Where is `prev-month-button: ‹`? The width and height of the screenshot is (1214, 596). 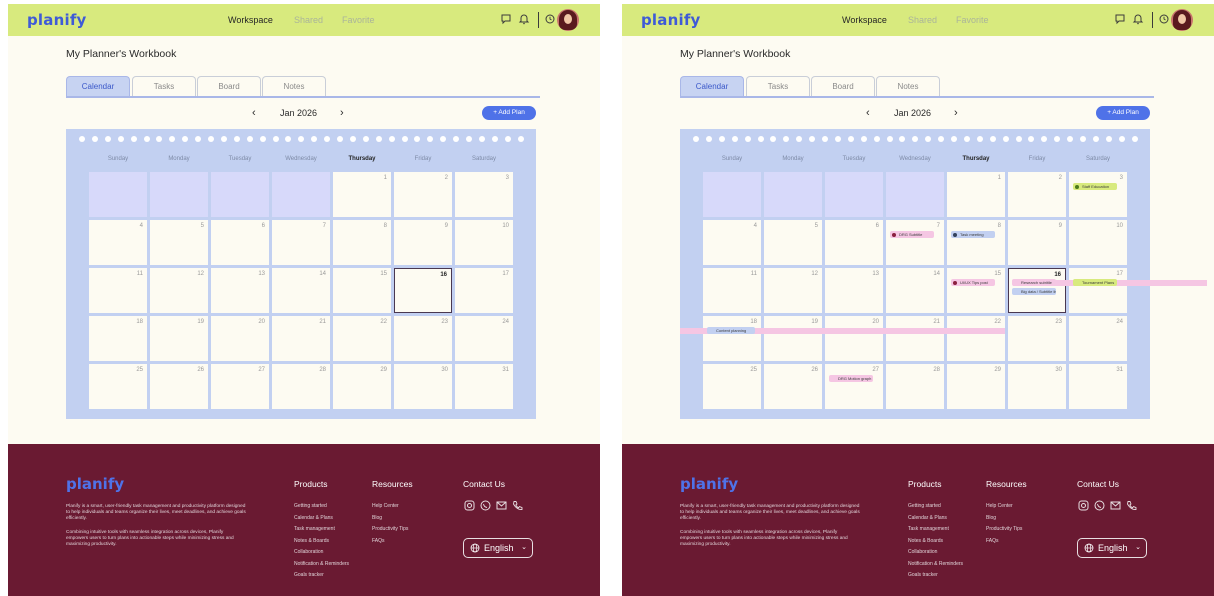
prev-month-button: ‹ is located at coordinates (254, 113).